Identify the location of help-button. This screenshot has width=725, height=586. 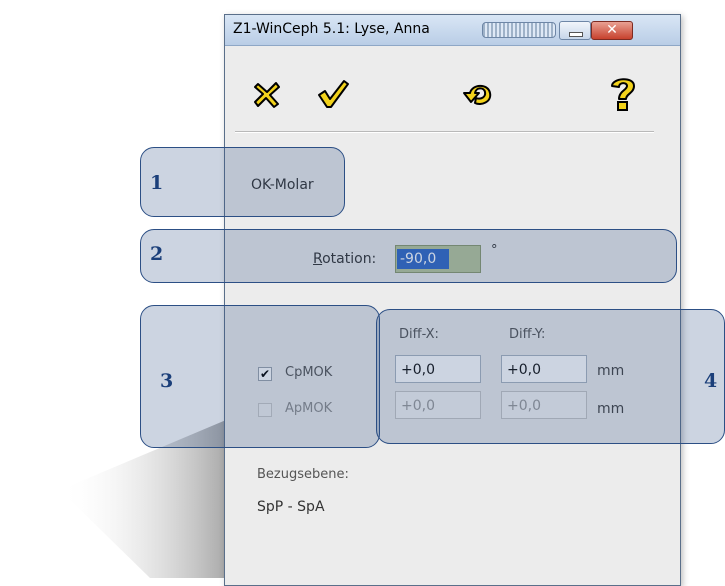
(623, 94).